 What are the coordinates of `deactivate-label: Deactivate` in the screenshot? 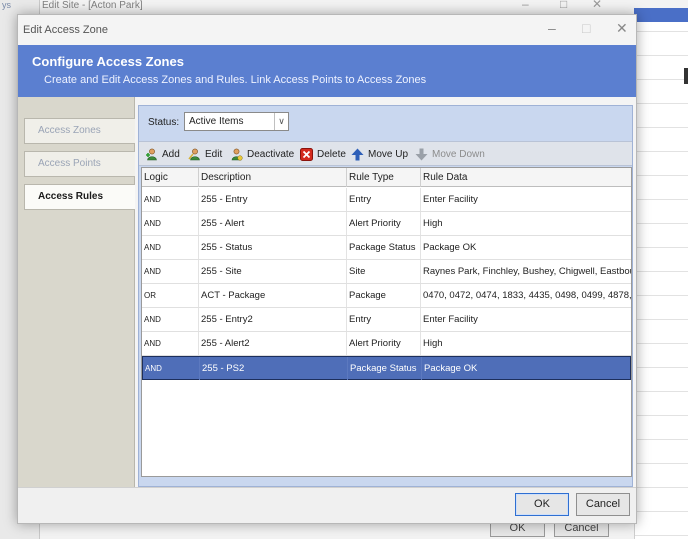 It's located at (271, 154).